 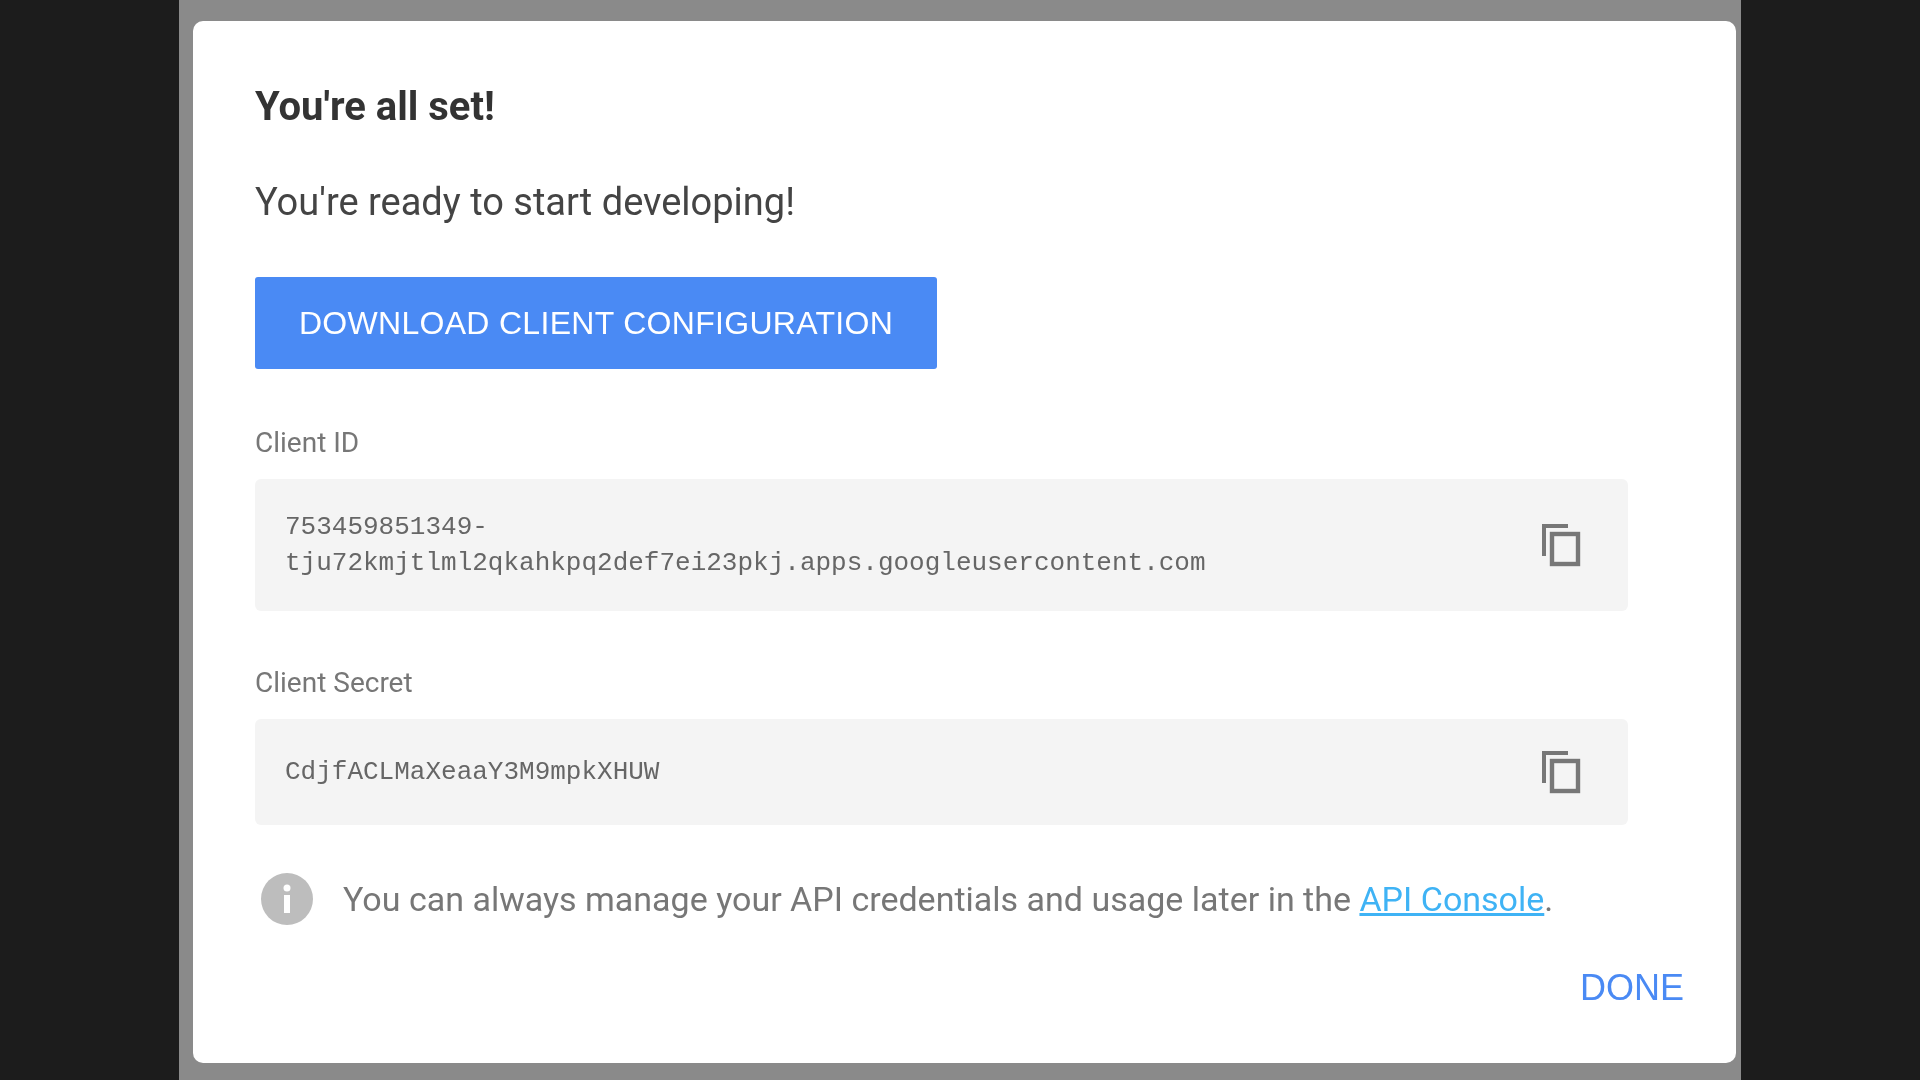 I want to click on done-button: DONE, so click(x=1632, y=988).